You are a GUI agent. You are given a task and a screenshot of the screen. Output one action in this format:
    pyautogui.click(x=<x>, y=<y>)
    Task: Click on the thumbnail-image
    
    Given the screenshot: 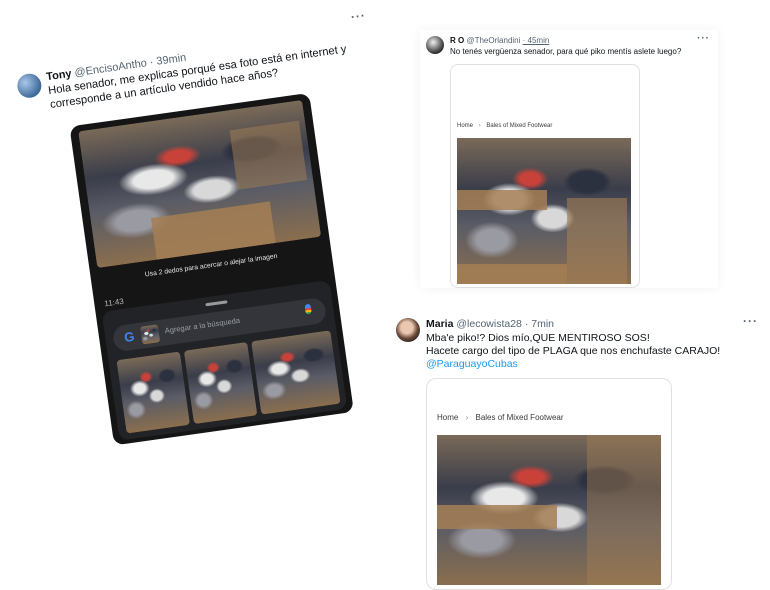 What is the action you would take?
    pyautogui.click(x=150, y=334)
    